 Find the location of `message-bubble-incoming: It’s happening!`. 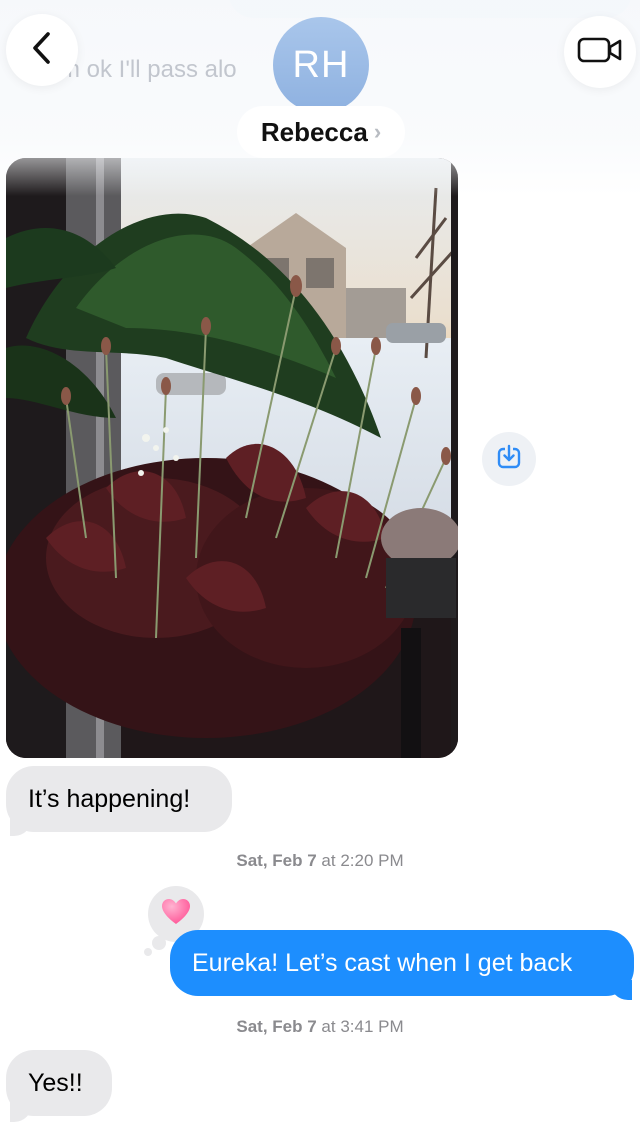

message-bubble-incoming: It’s happening! is located at coordinates (119, 799).